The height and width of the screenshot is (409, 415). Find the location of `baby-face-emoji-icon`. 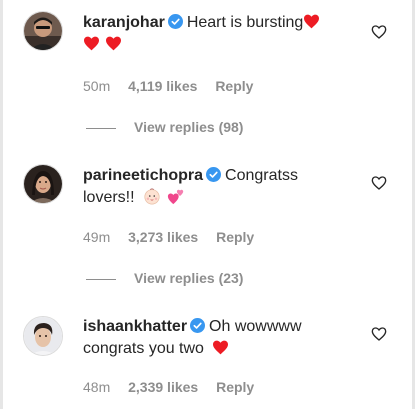

baby-face-emoji-icon is located at coordinates (152, 196).